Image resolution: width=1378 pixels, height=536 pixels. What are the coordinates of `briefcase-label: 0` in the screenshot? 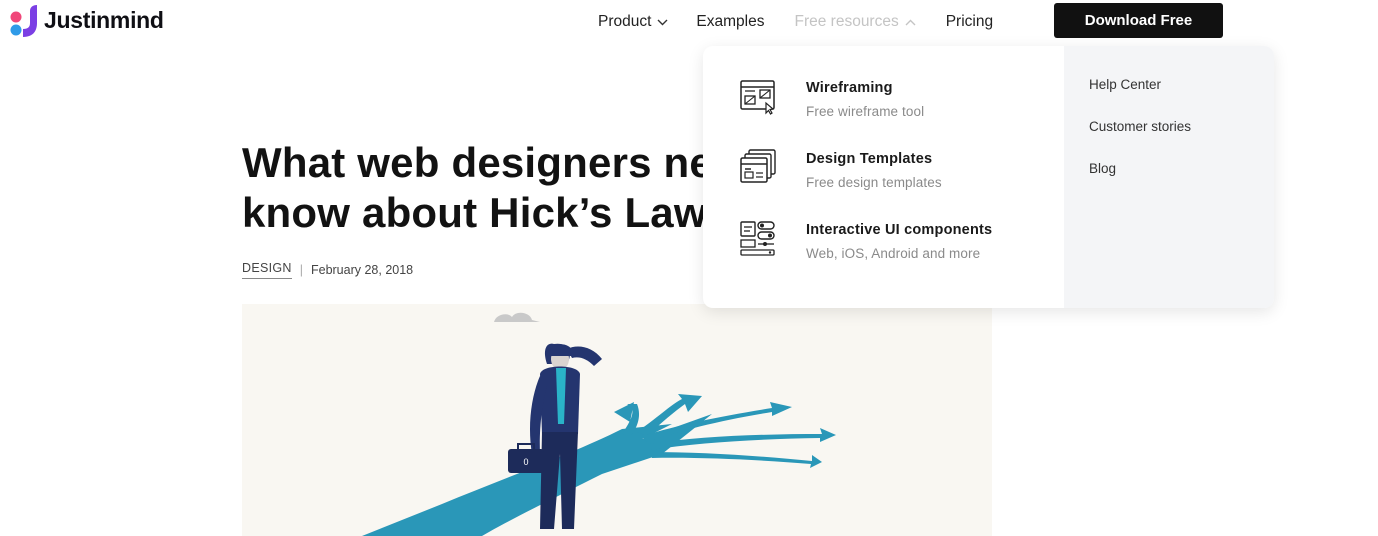 It's located at (525, 462).